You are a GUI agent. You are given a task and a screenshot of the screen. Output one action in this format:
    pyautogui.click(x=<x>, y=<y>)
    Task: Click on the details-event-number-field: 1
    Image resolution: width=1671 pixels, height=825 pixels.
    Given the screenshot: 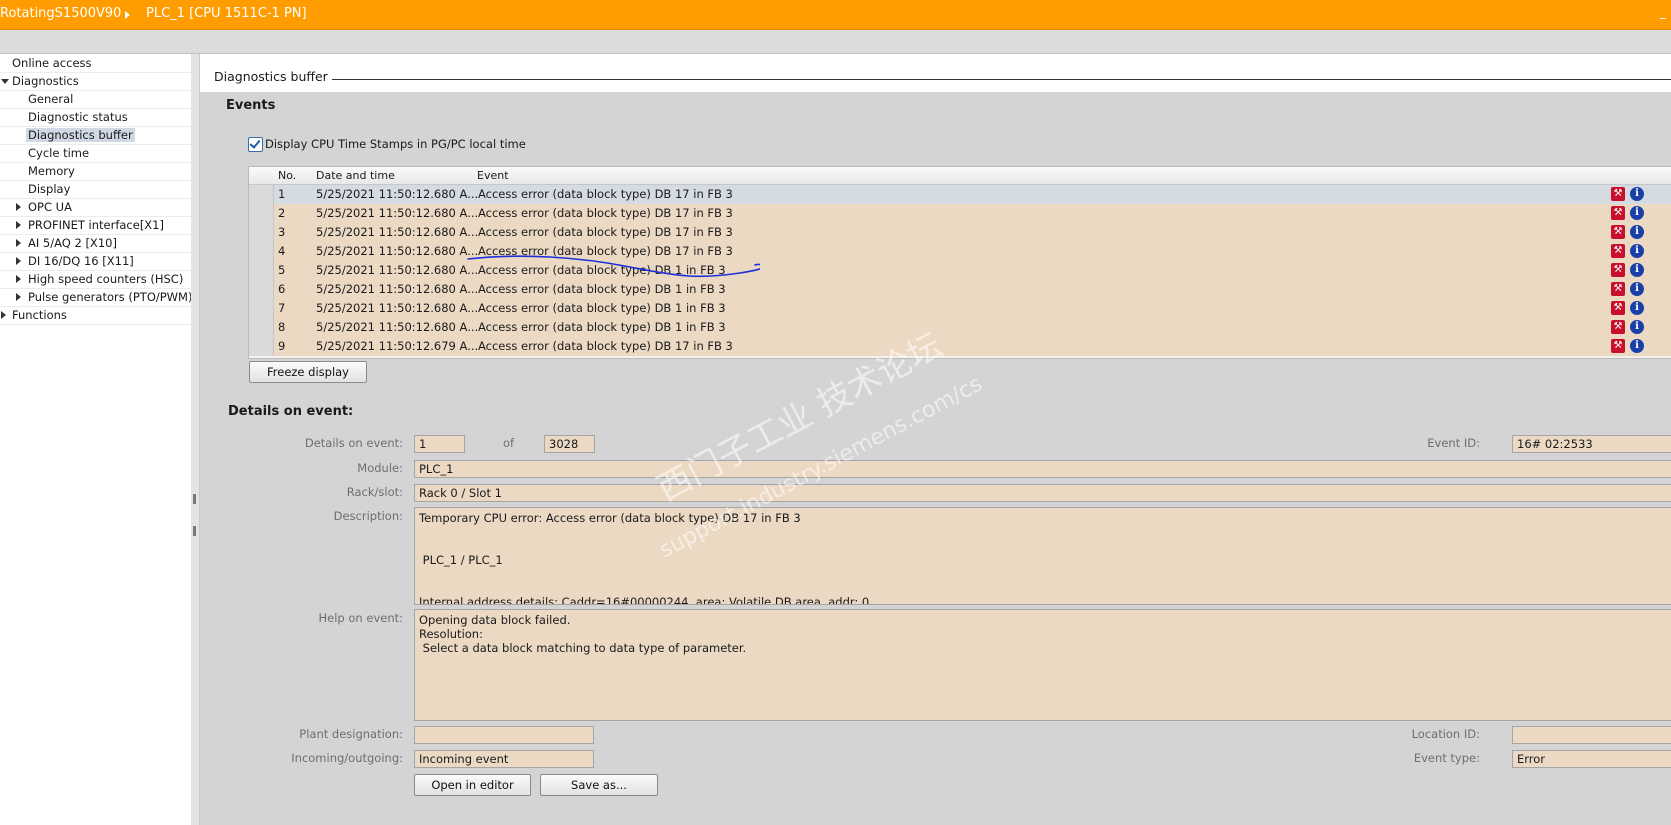 What is the action you would take?
    pyautogui.click(x=439, y=444)
    